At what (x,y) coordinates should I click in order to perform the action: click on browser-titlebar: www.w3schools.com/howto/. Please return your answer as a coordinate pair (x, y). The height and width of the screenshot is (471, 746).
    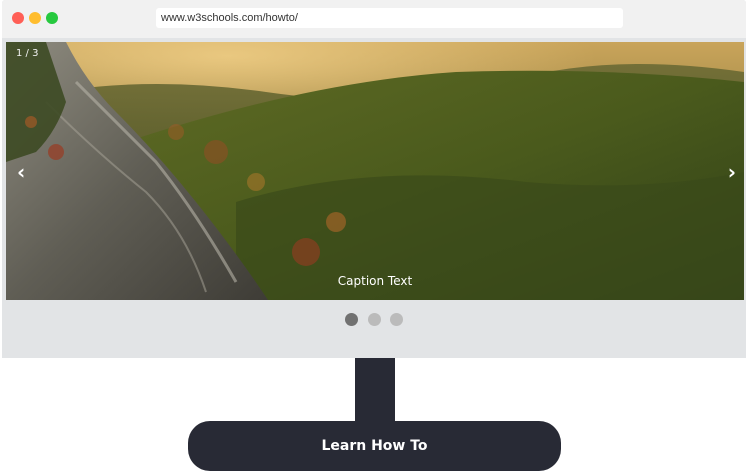
    Looking at the image, I should click on (374, 19).